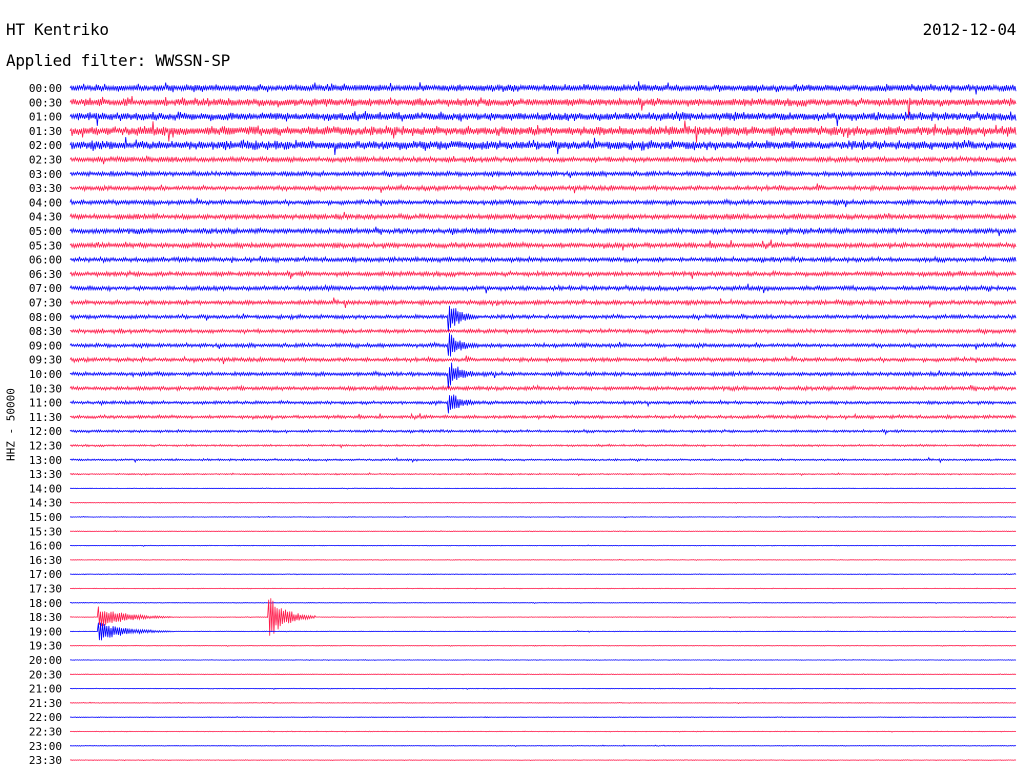 Image resolution: width=1024 pixels, height=780 pixels. I want to click on row-time-label: 23:00, so click(45, 746).